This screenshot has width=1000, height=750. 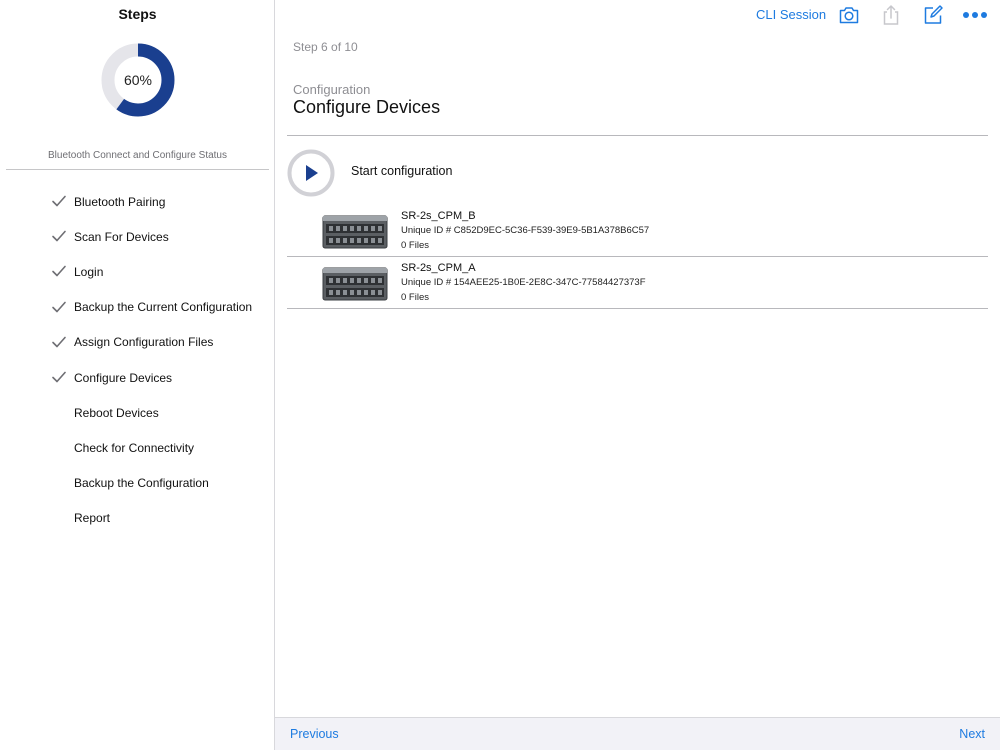 I want to click on device-name: SR-2s_CPM_B, so click(x=438, y=216).